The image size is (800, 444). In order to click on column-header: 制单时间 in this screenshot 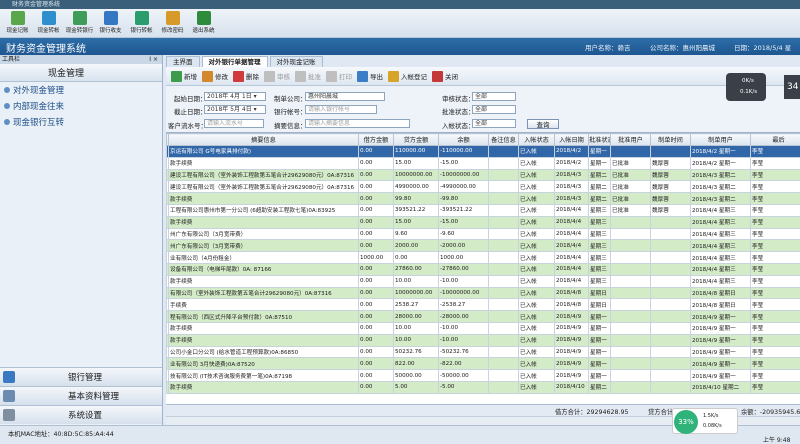, I will do `click(671, 140)`.